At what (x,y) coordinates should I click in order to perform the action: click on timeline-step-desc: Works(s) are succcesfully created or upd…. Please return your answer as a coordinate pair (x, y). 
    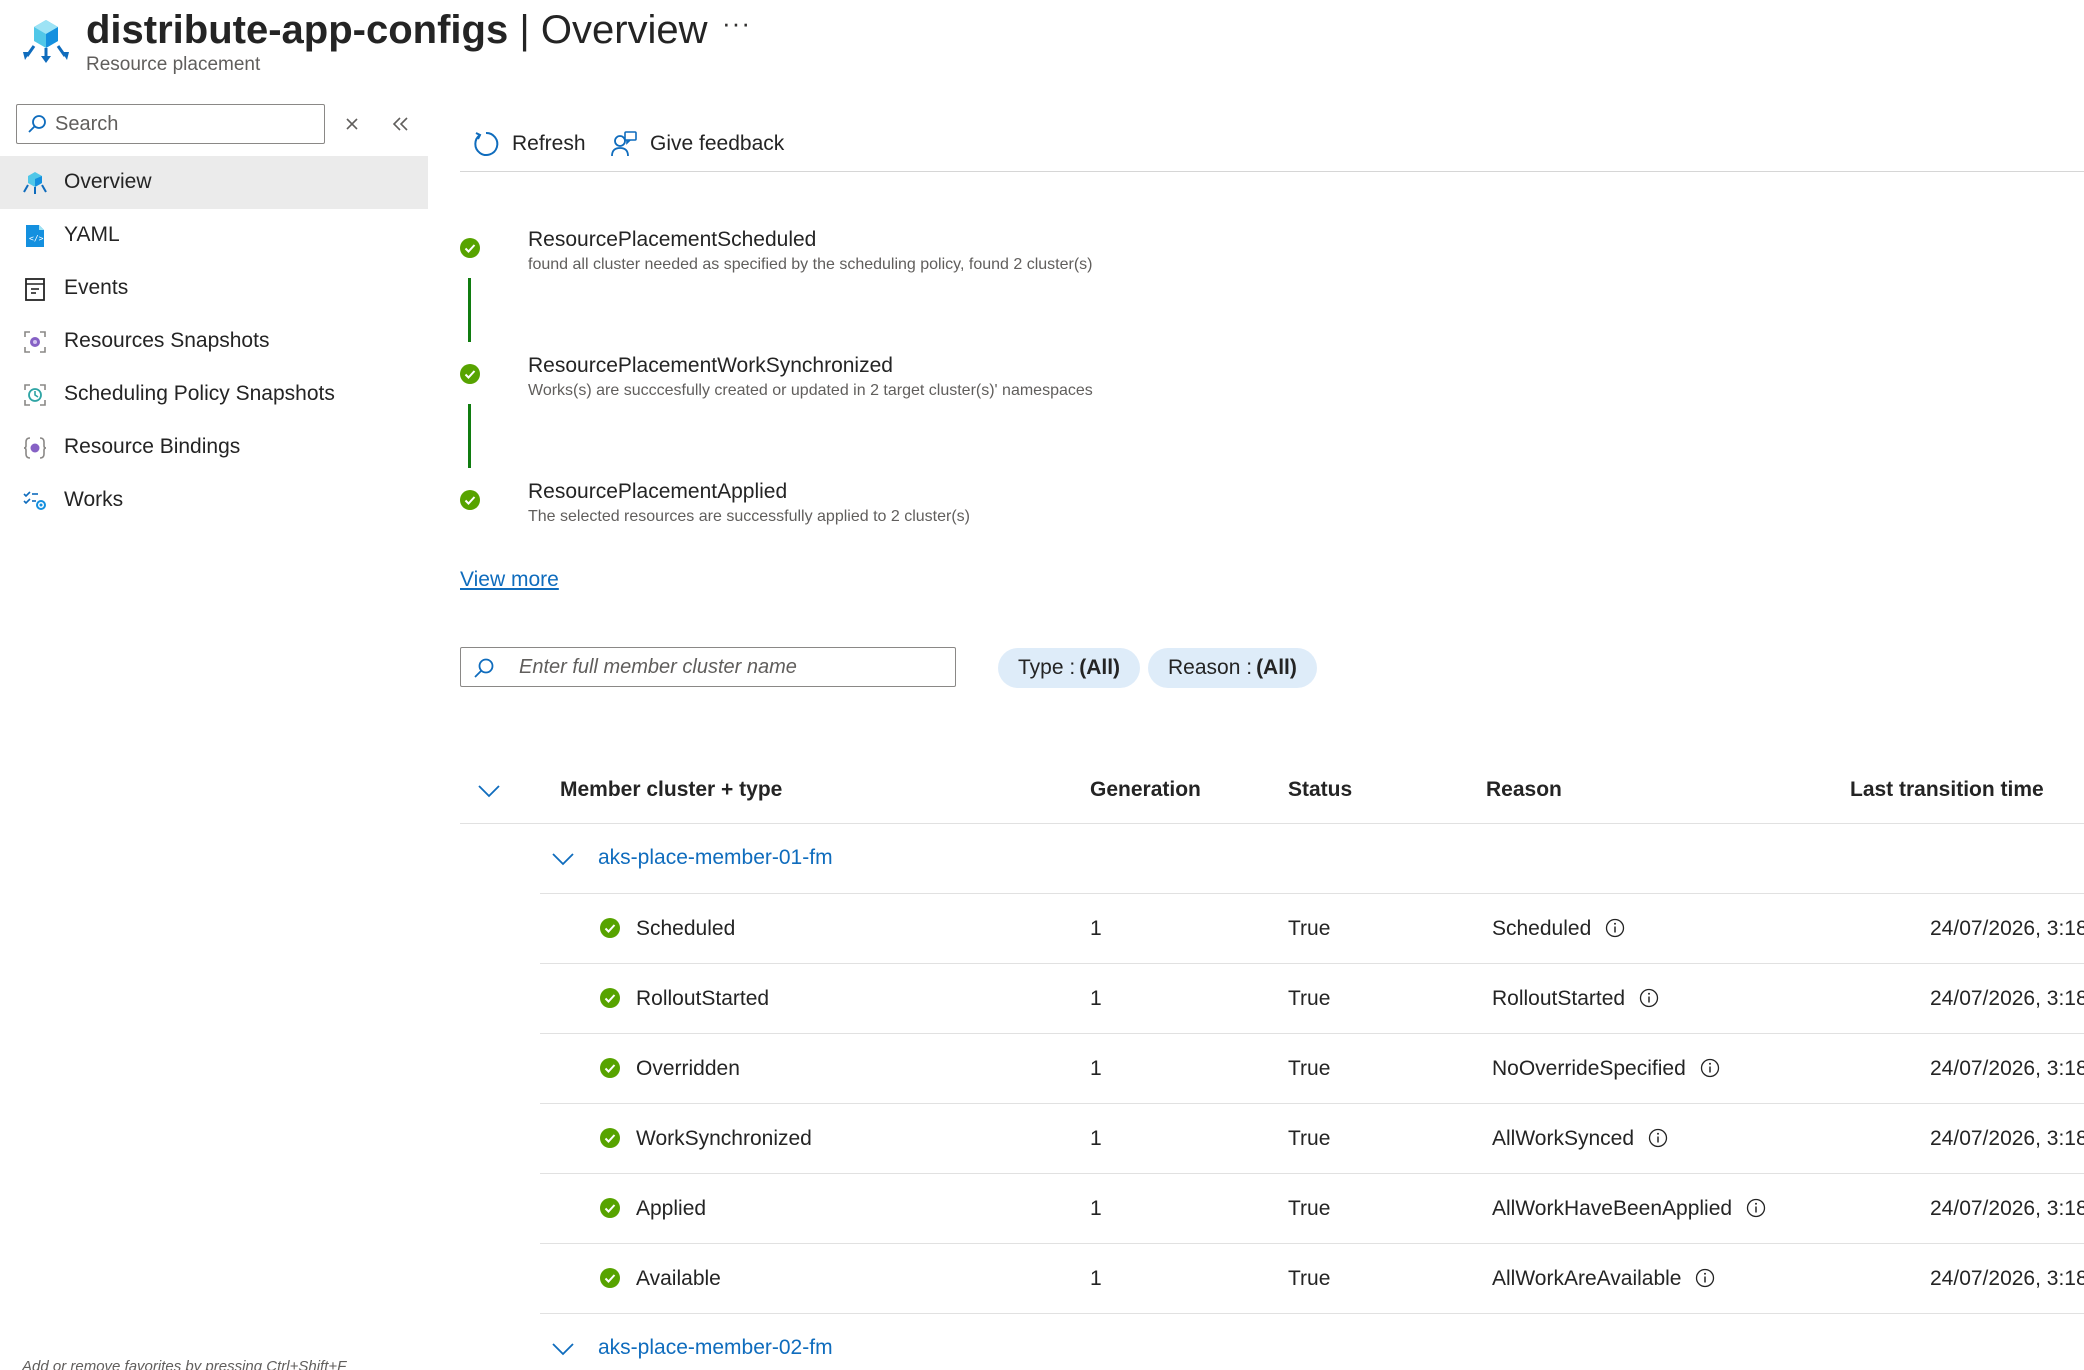
    Looking at the image, I should click on (810, 390).